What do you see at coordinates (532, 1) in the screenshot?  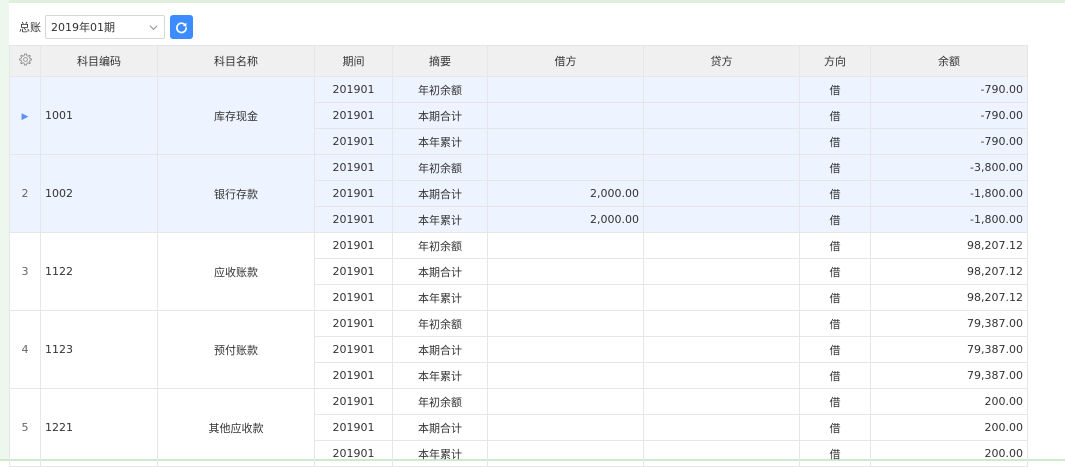 I see `window-frame-top` at bounding box center [532, 1].